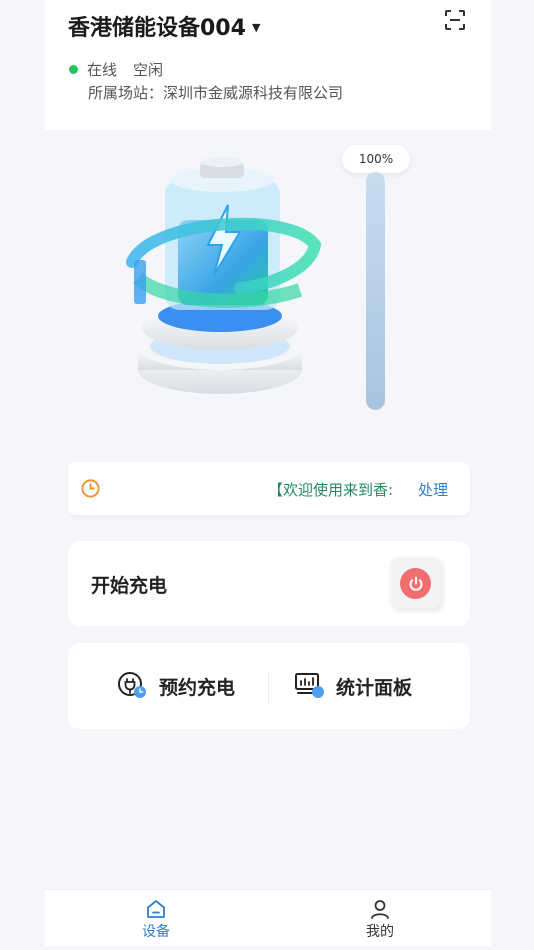  I want to click on bottom-nav: 设备 我的, so click(268, 917).